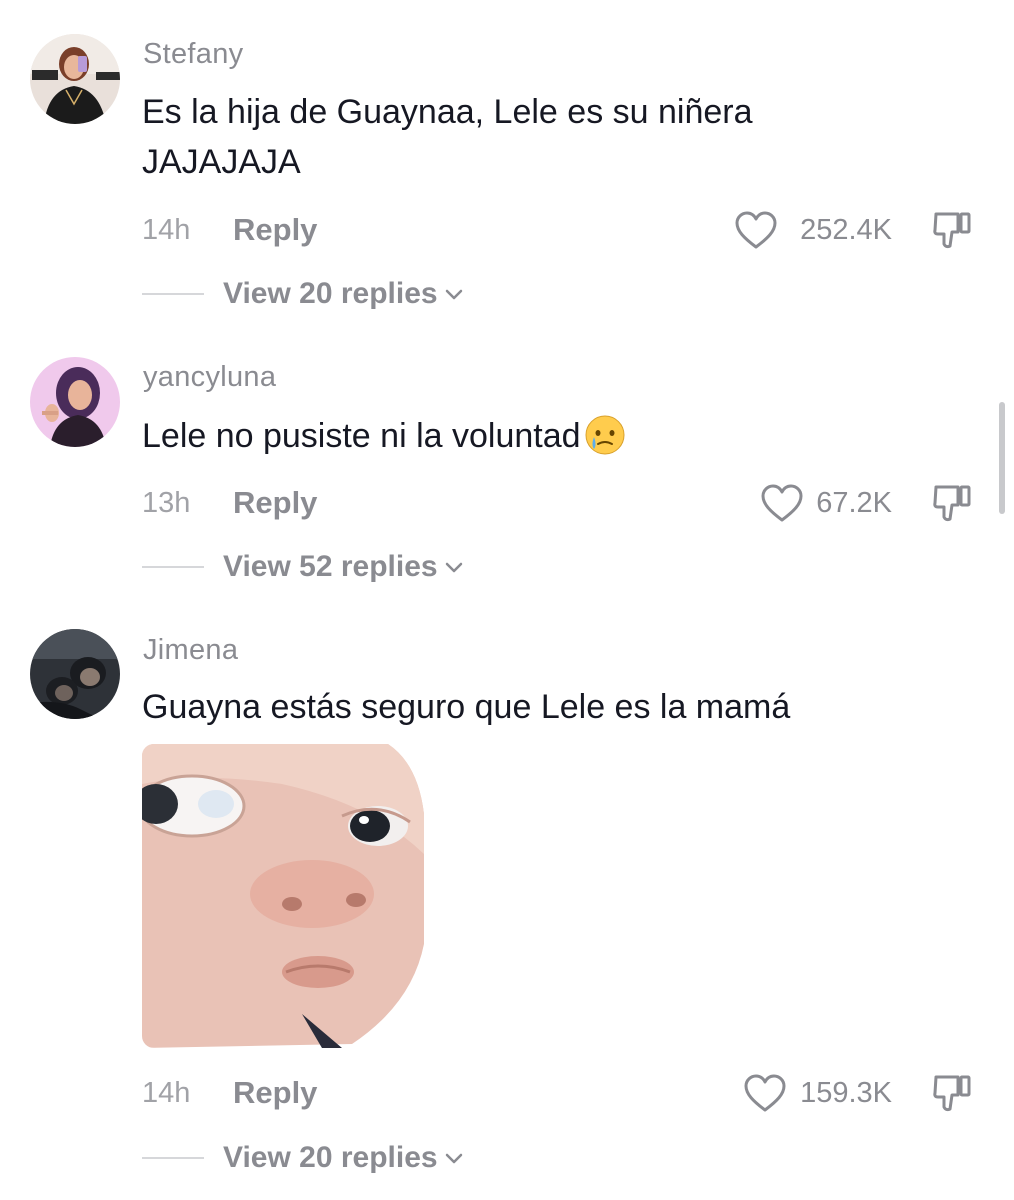 This screenshot has width=1014, height=1200. I want to click on crying-face-emoji, so click(605, 435).